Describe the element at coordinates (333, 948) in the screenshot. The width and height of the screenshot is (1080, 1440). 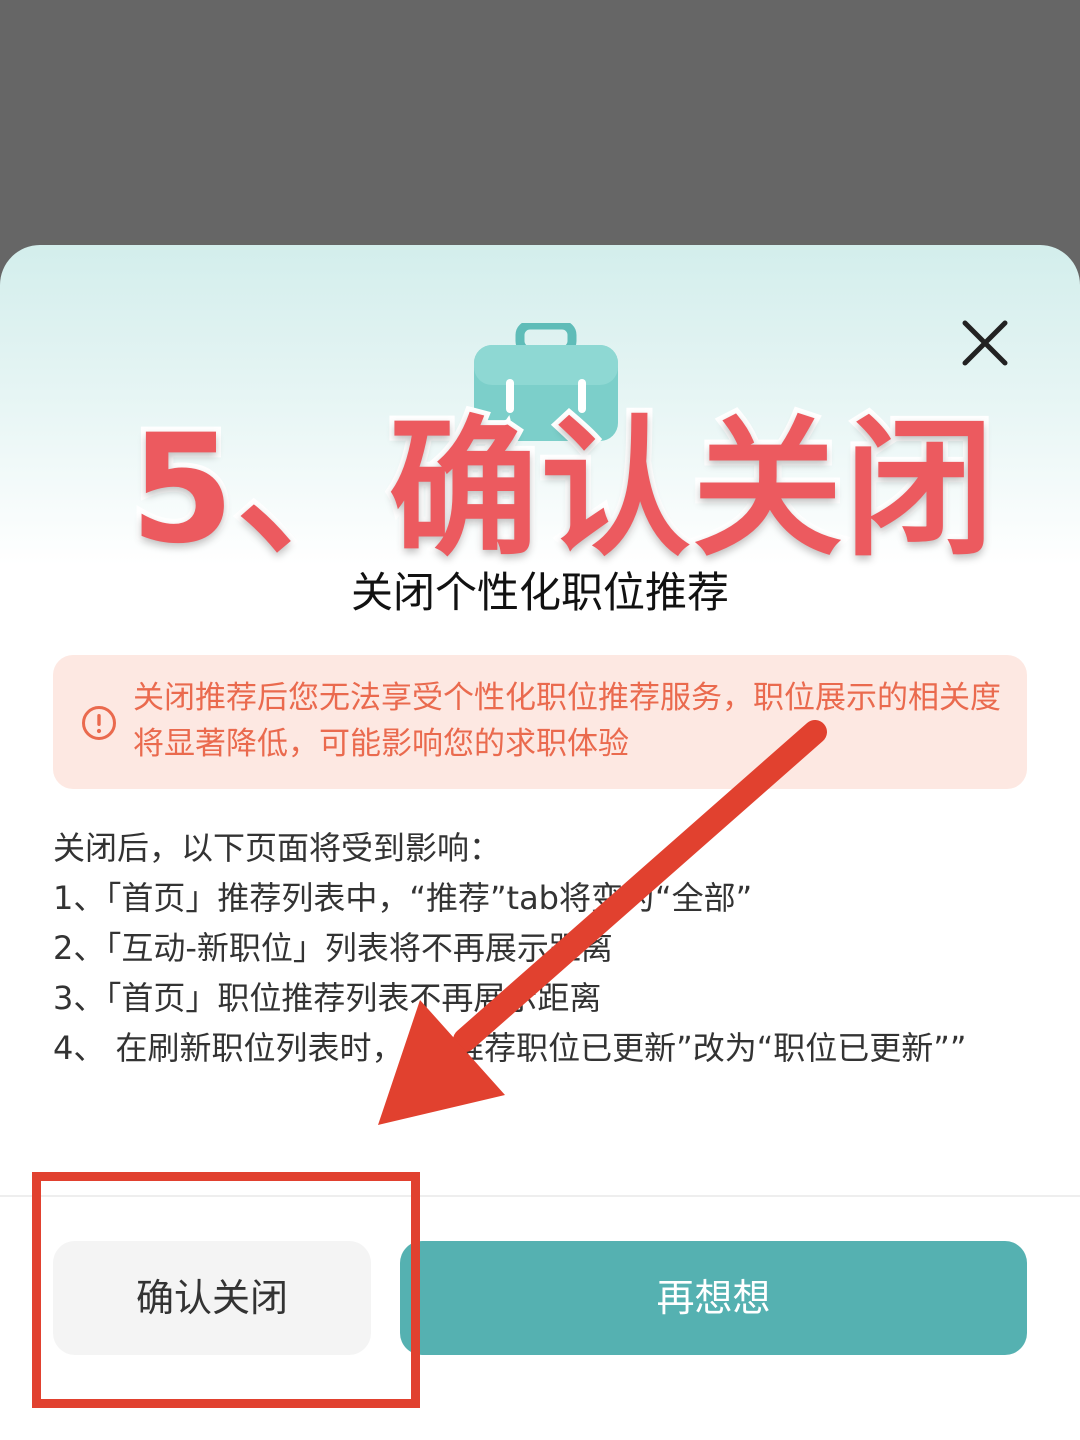
I see `impact-item: 2、「互动-新职位」列表将不再展示距离` at that location.